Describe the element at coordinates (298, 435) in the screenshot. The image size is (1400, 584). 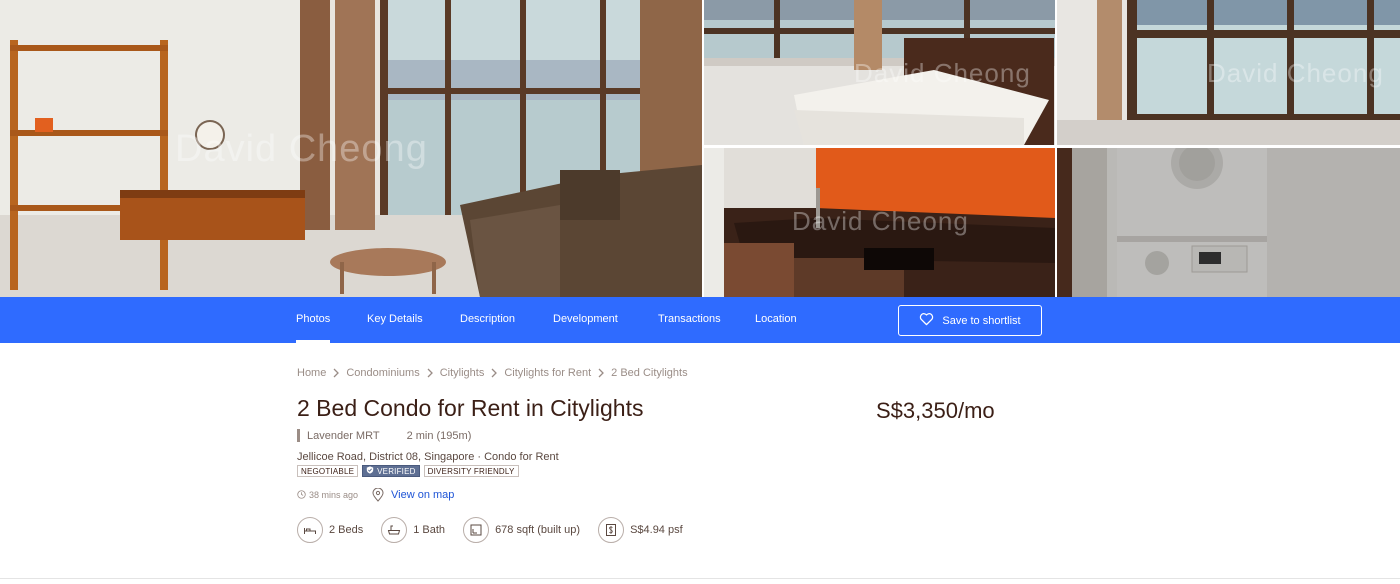
I see `mrt-line-indicator` at that location.